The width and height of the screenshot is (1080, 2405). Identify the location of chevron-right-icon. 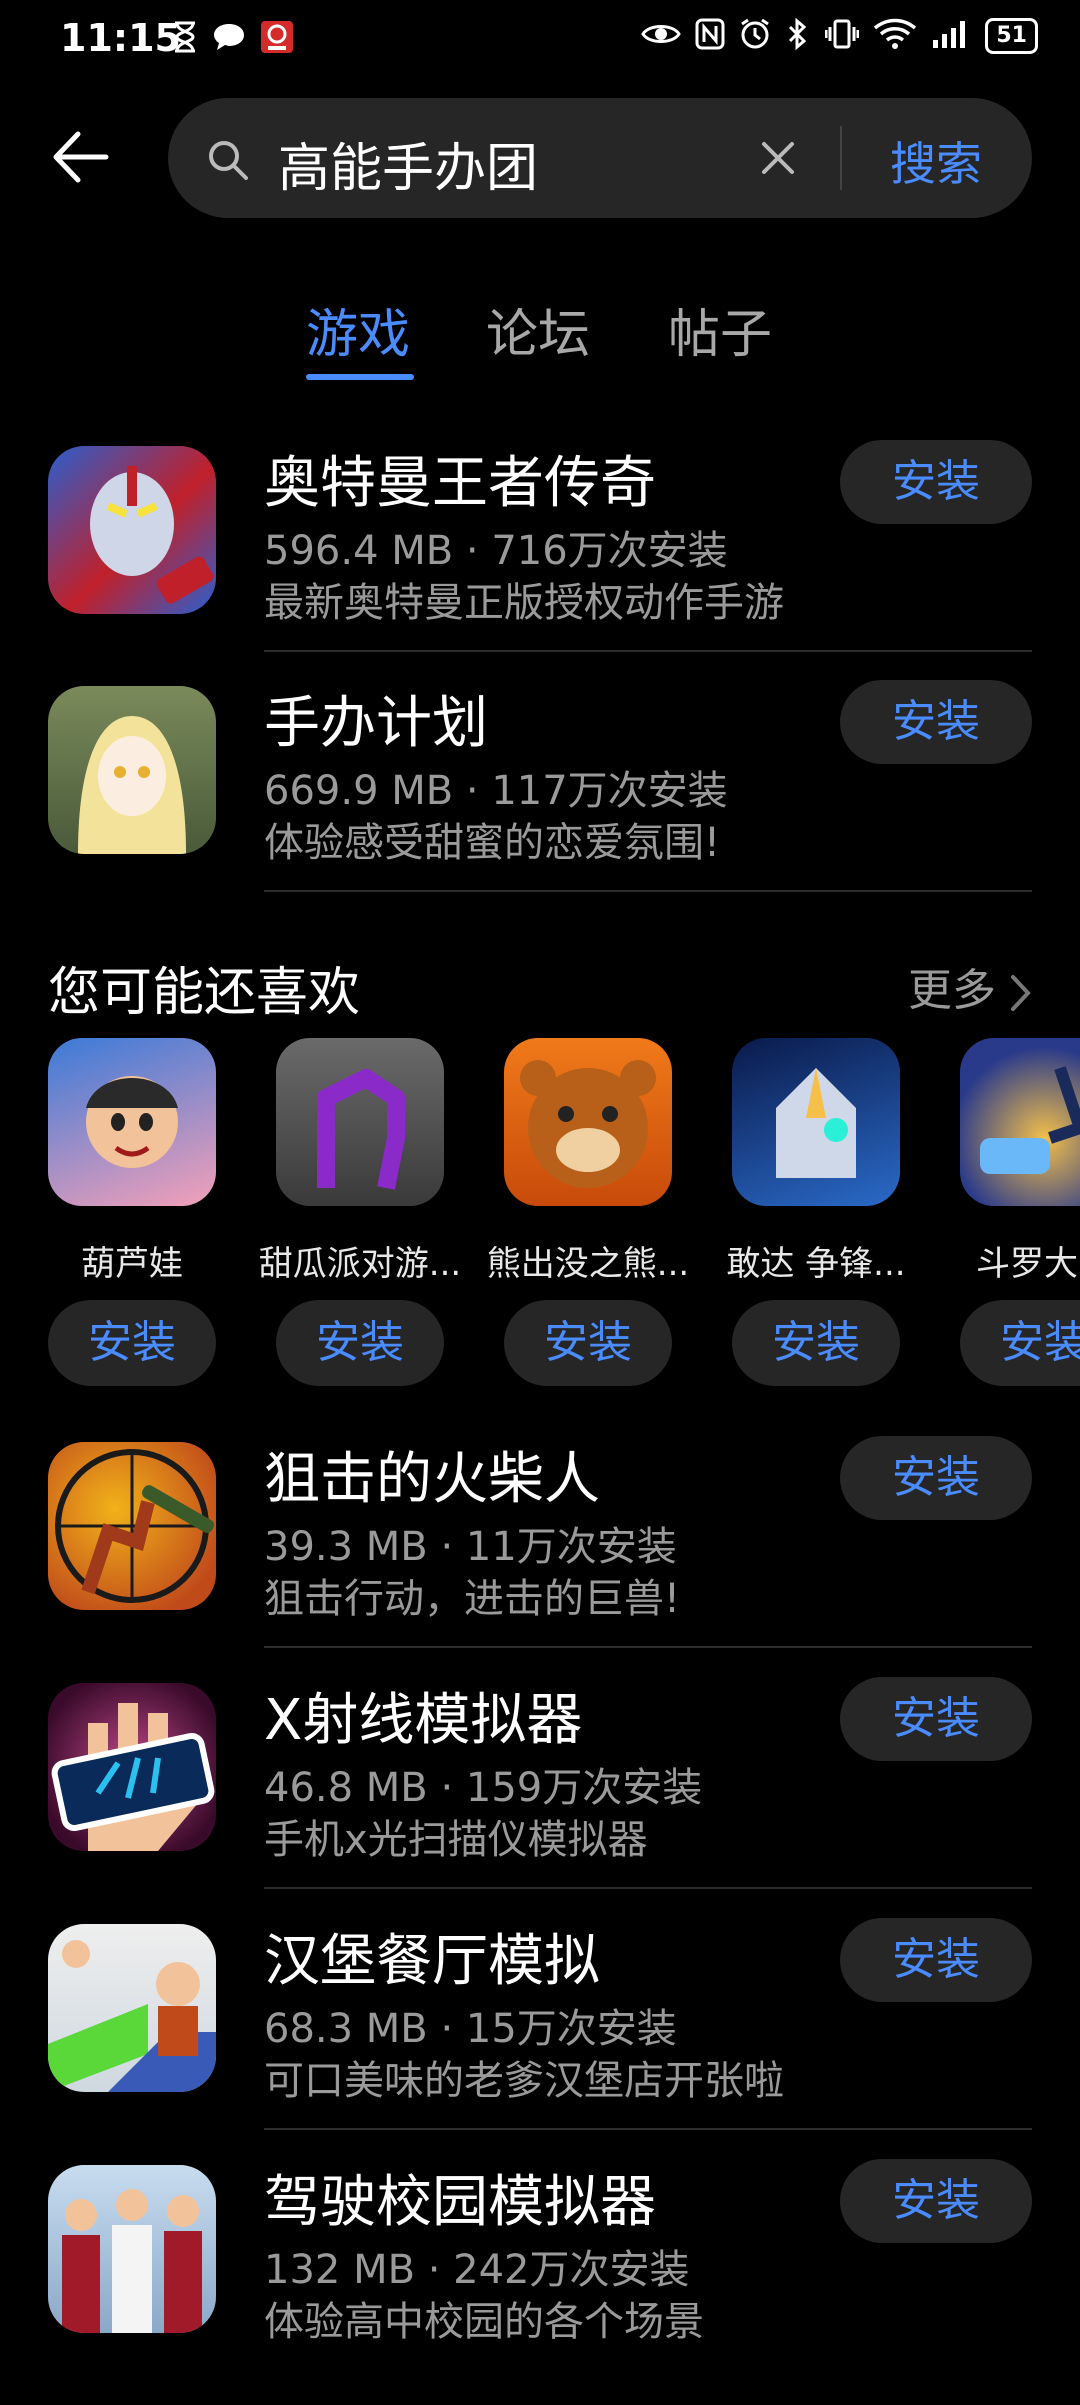
(1021, 993).